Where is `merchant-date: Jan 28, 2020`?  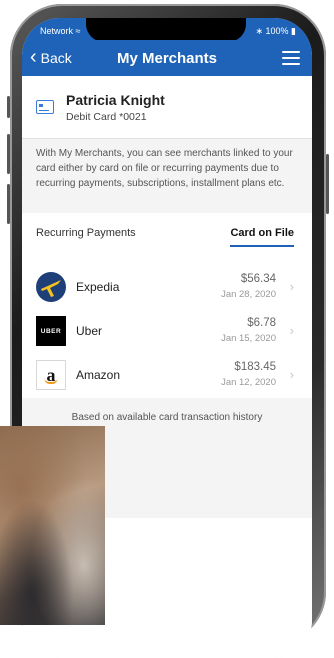
merchant-date: Jan 28, 2020 is located at coordinates (248, 294).